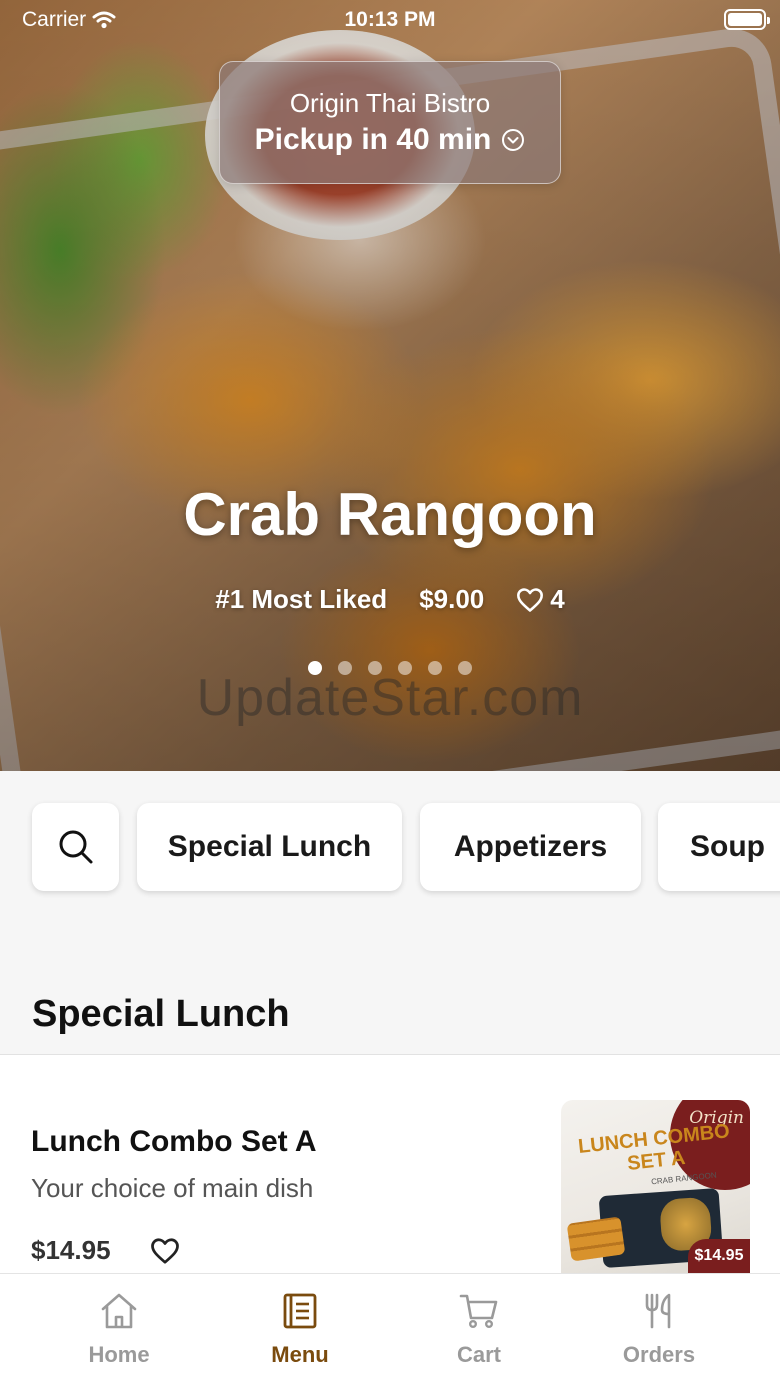 This screenshot has width=780, height=1387. I want to click on tab-home: Home, so click(119, 1330).